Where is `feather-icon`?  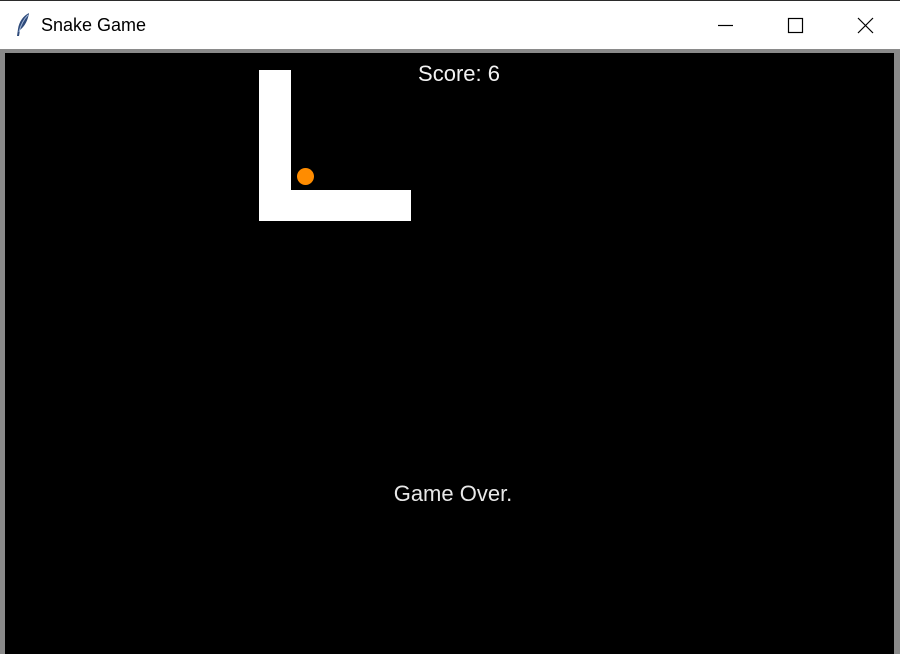 feather-icon is located at coordinates (23, 25).